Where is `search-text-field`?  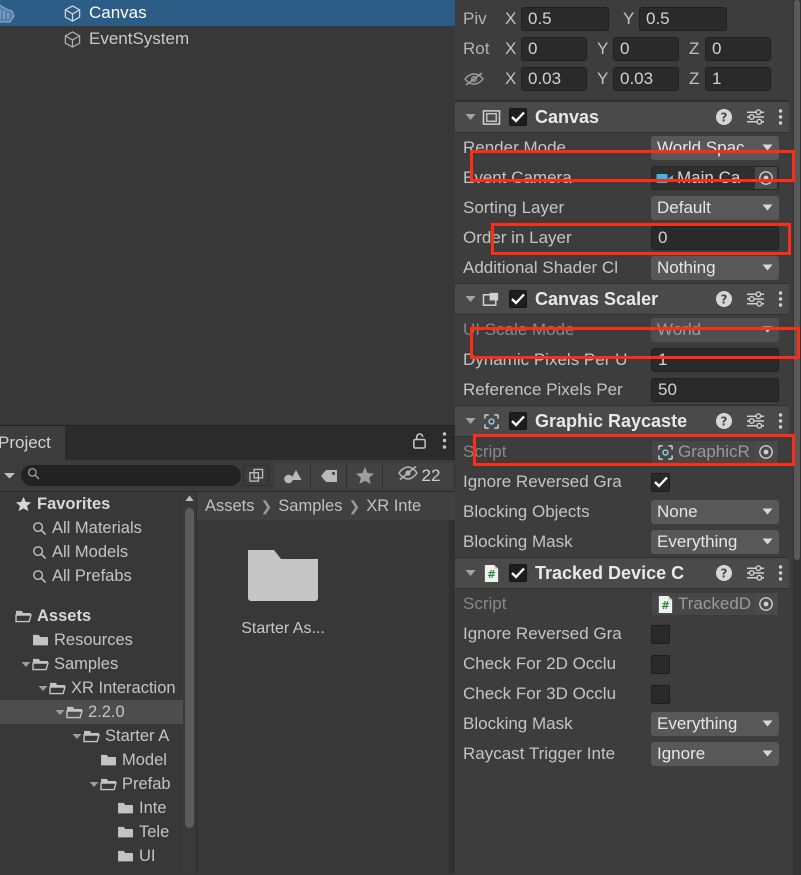 search-text-field is located at coordinates (135, 475).